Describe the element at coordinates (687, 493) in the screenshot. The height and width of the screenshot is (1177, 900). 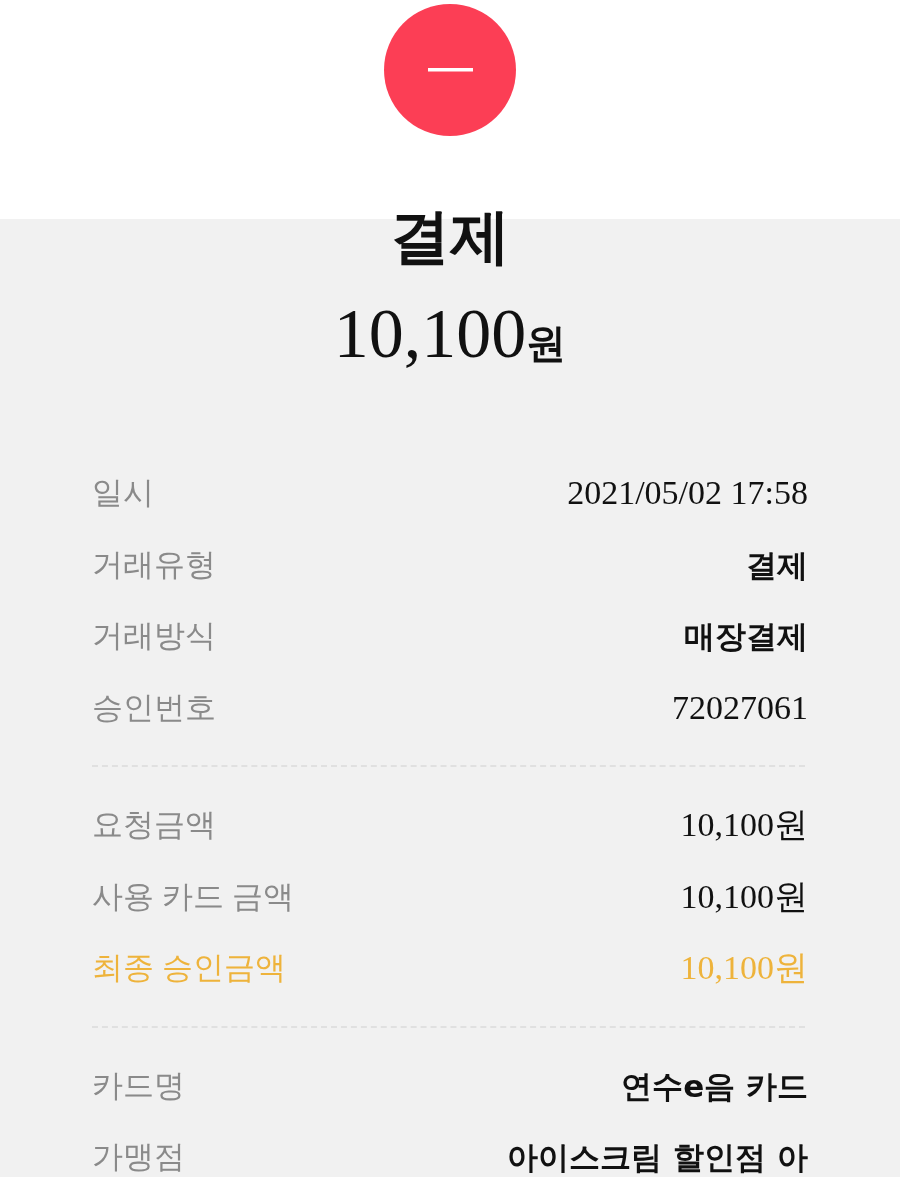
I see `detail-value: 2021/05/02 17:58` at that location.